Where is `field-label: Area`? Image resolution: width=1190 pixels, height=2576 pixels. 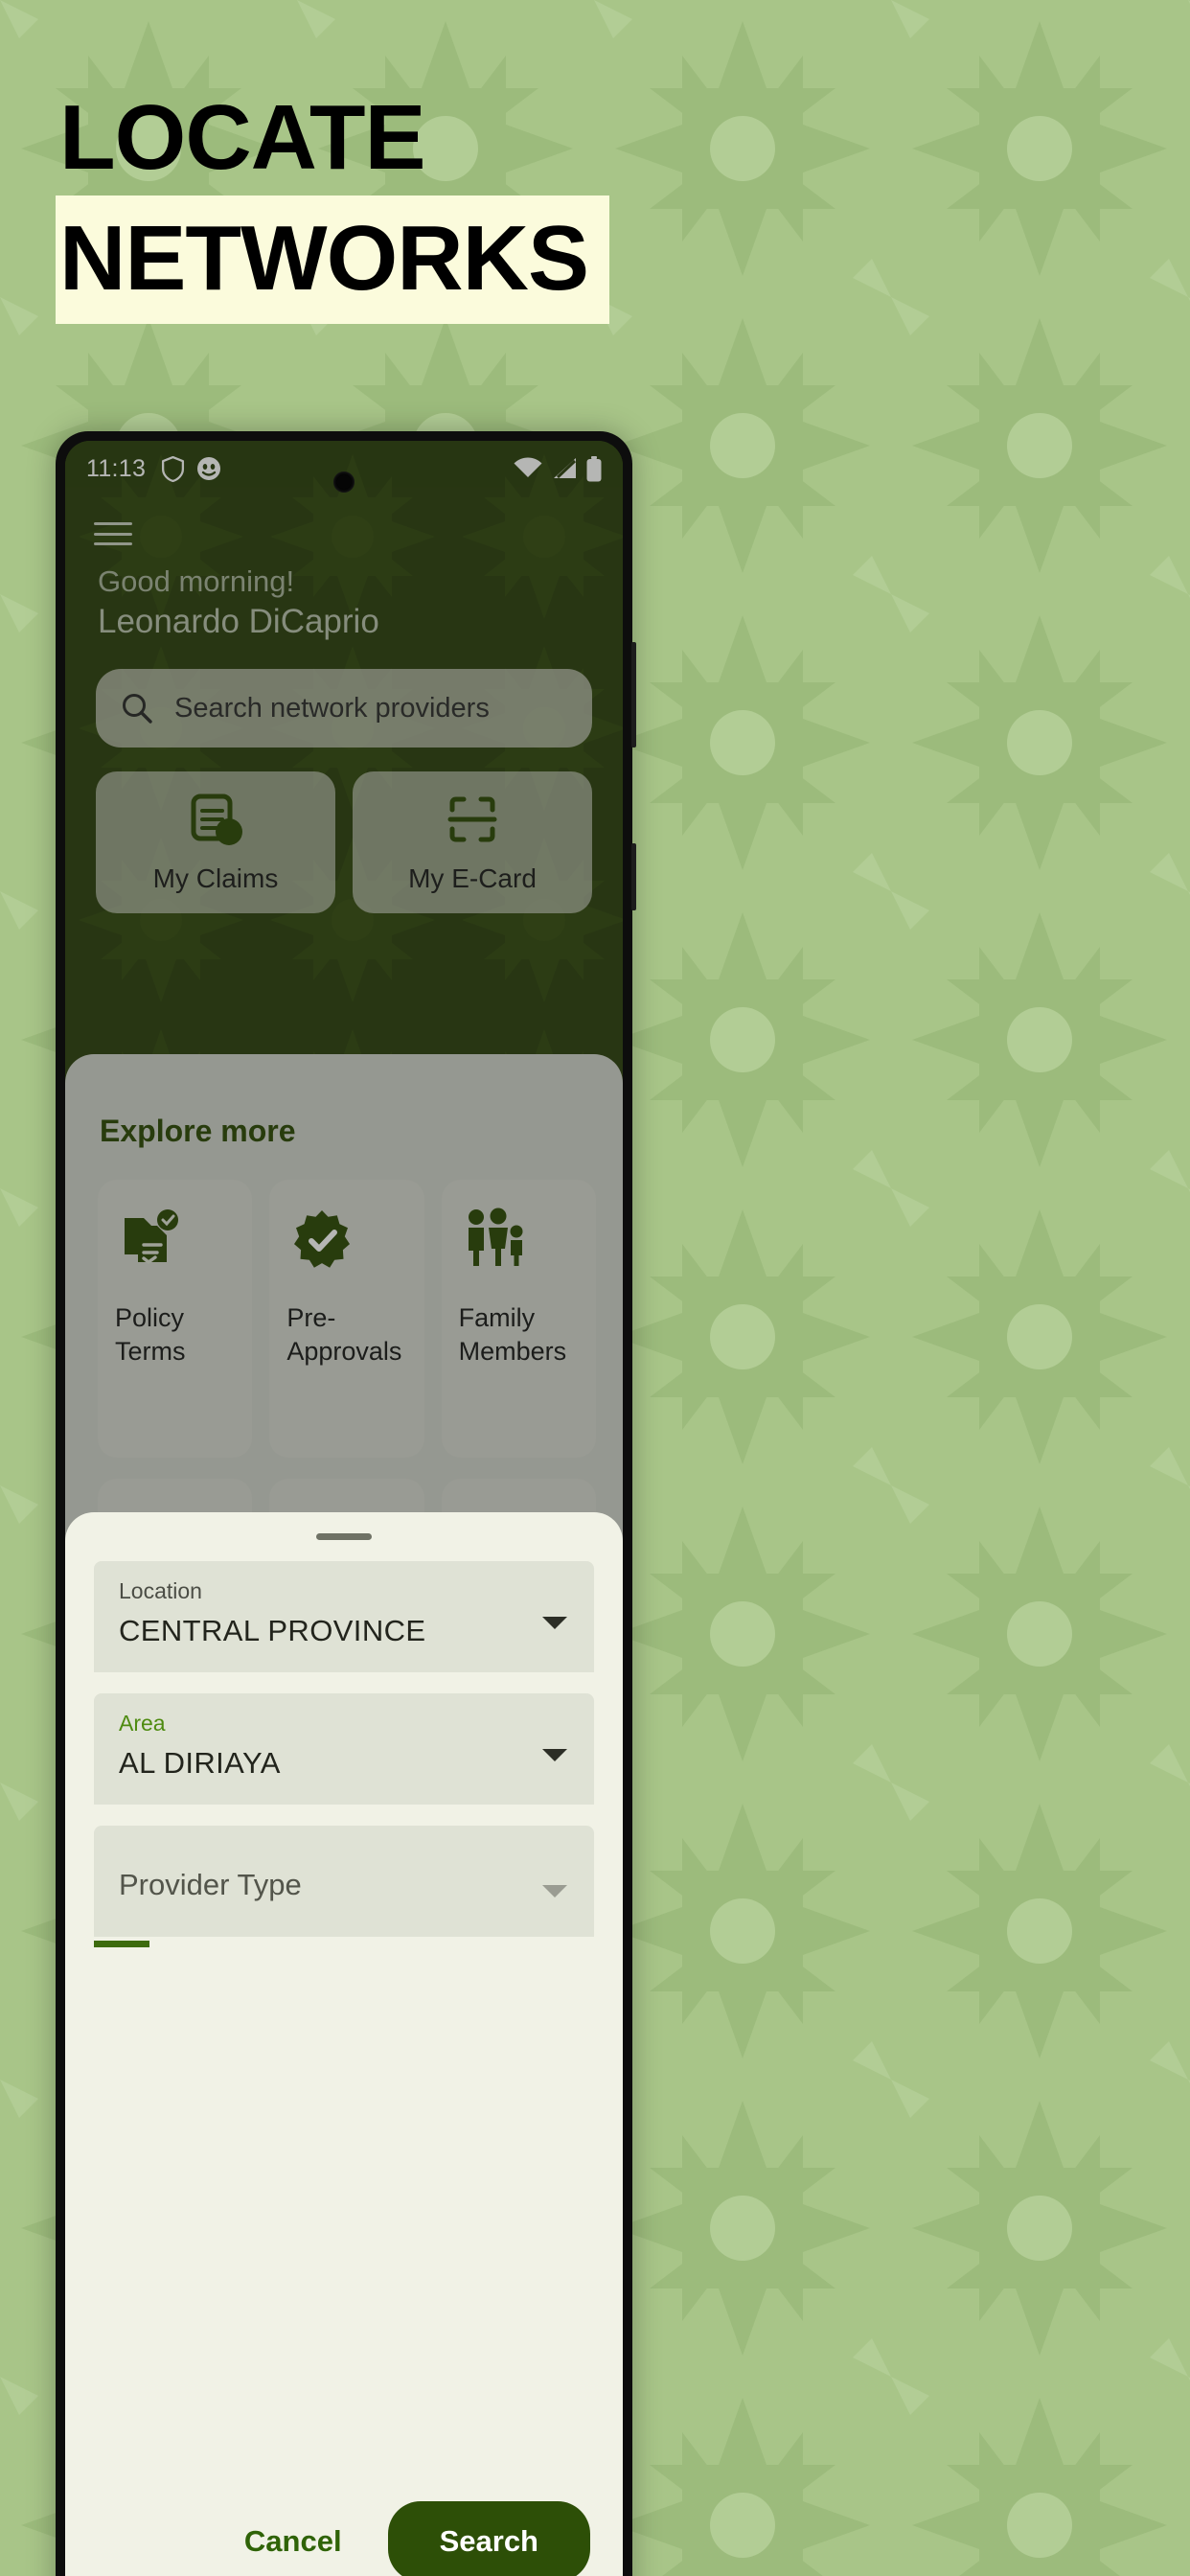 field-label: Area is located at coordinates (143, 1723).